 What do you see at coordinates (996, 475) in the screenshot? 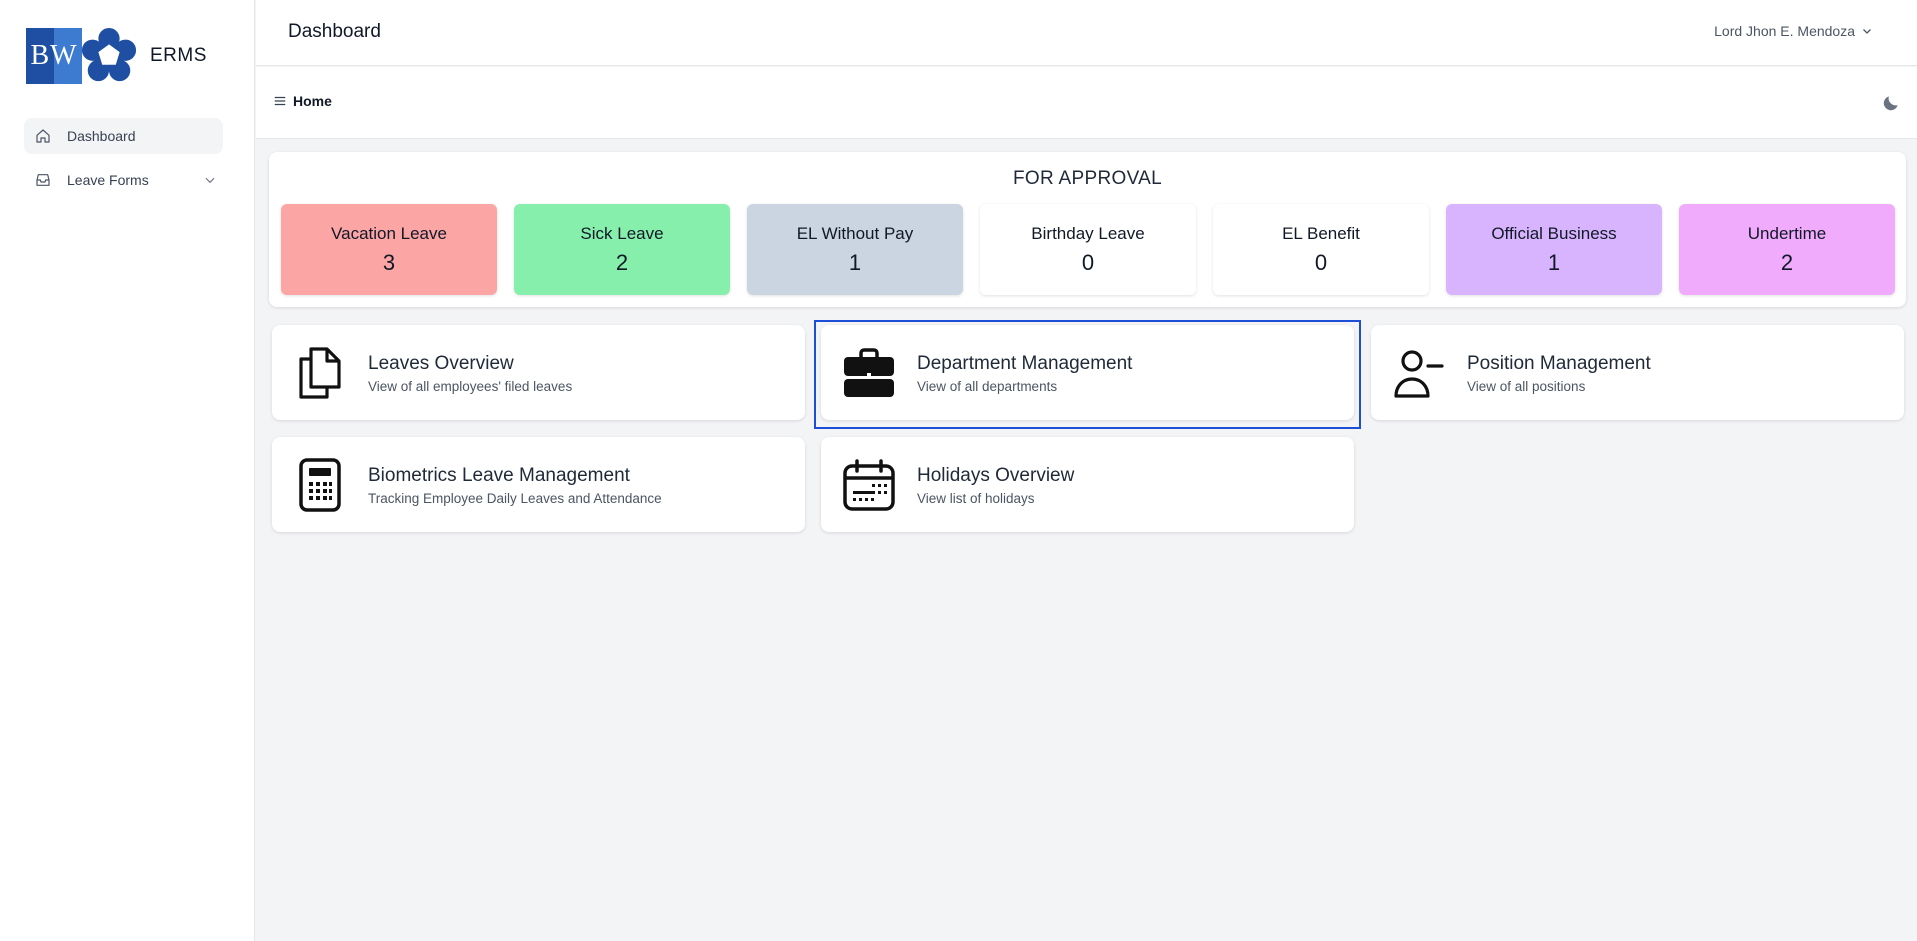
I see `module-title: Holidays Overview` at bounding box center [996, 475].